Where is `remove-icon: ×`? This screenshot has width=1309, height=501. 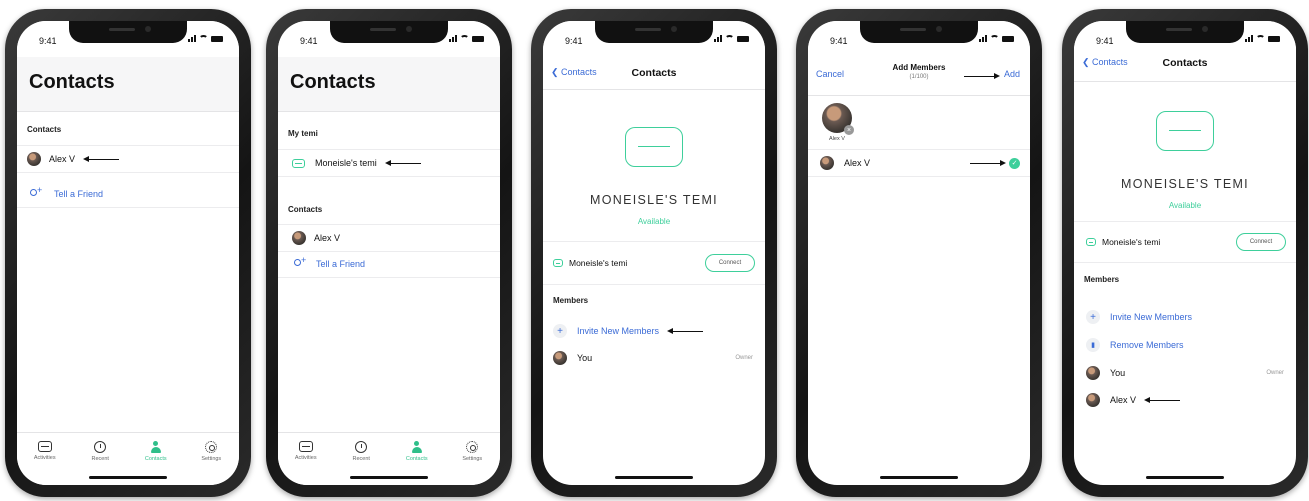 remove-icon: × is located at coordinates (849, 130).